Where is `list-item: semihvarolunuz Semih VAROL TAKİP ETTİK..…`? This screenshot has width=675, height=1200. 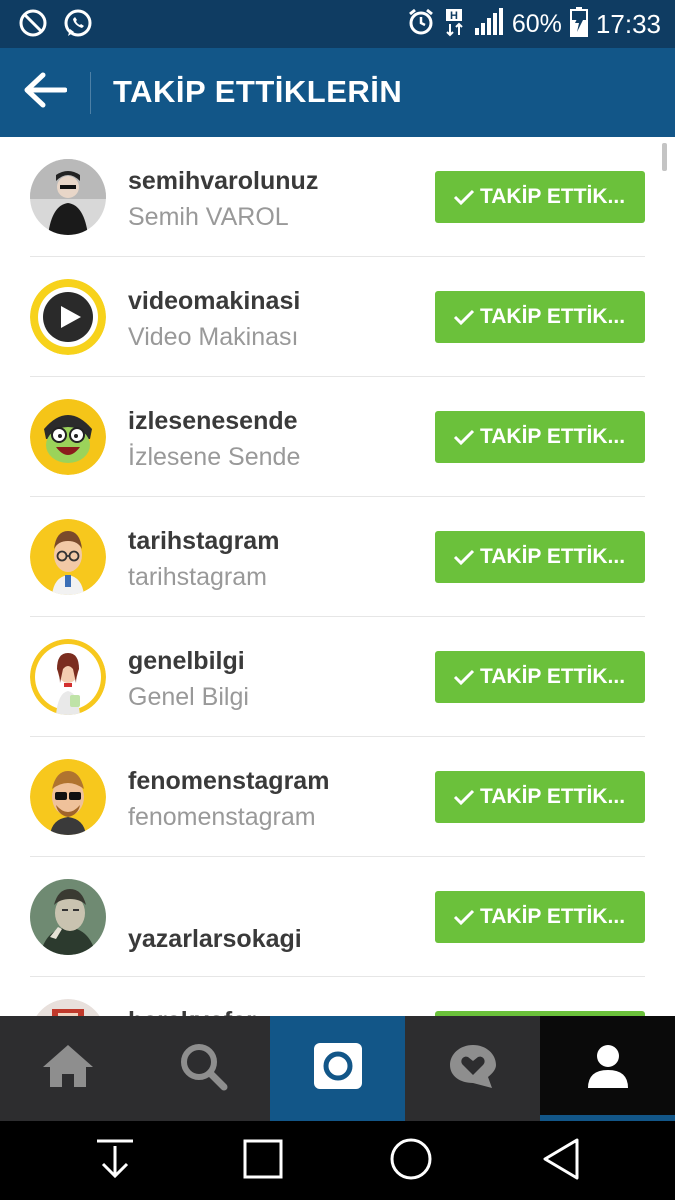 list-item: semihvarolunuz Semih VAROL TAKİP ETTİK..… is located at coordinates (337, 197).